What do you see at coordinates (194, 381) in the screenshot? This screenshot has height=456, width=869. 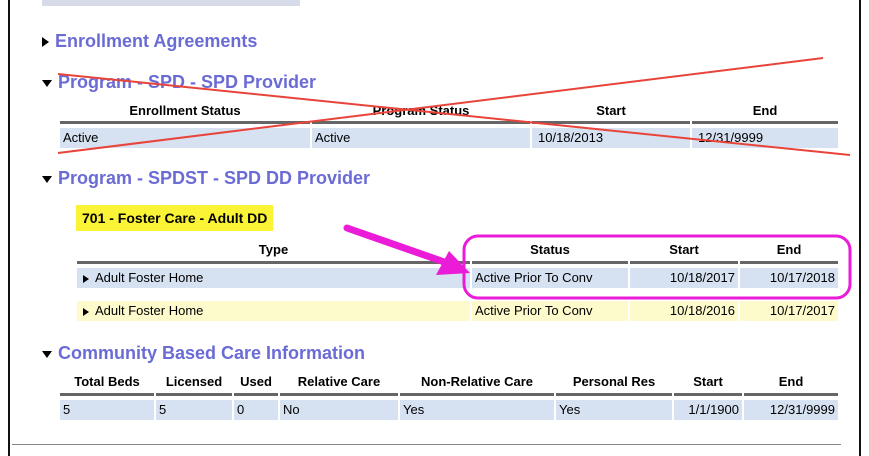 I see `col-header: Licensed` at bounding box center [194, 381].